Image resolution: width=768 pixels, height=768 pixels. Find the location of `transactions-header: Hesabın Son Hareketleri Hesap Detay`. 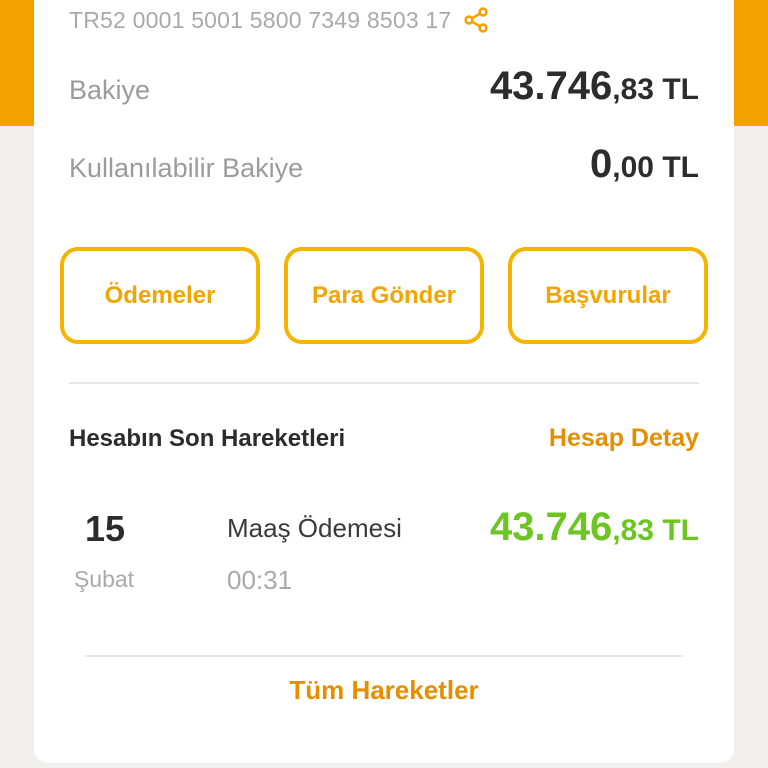

transactions-header: Hesabın Son Hareketleri Hesap Detay is located at coordinates (384, 438).